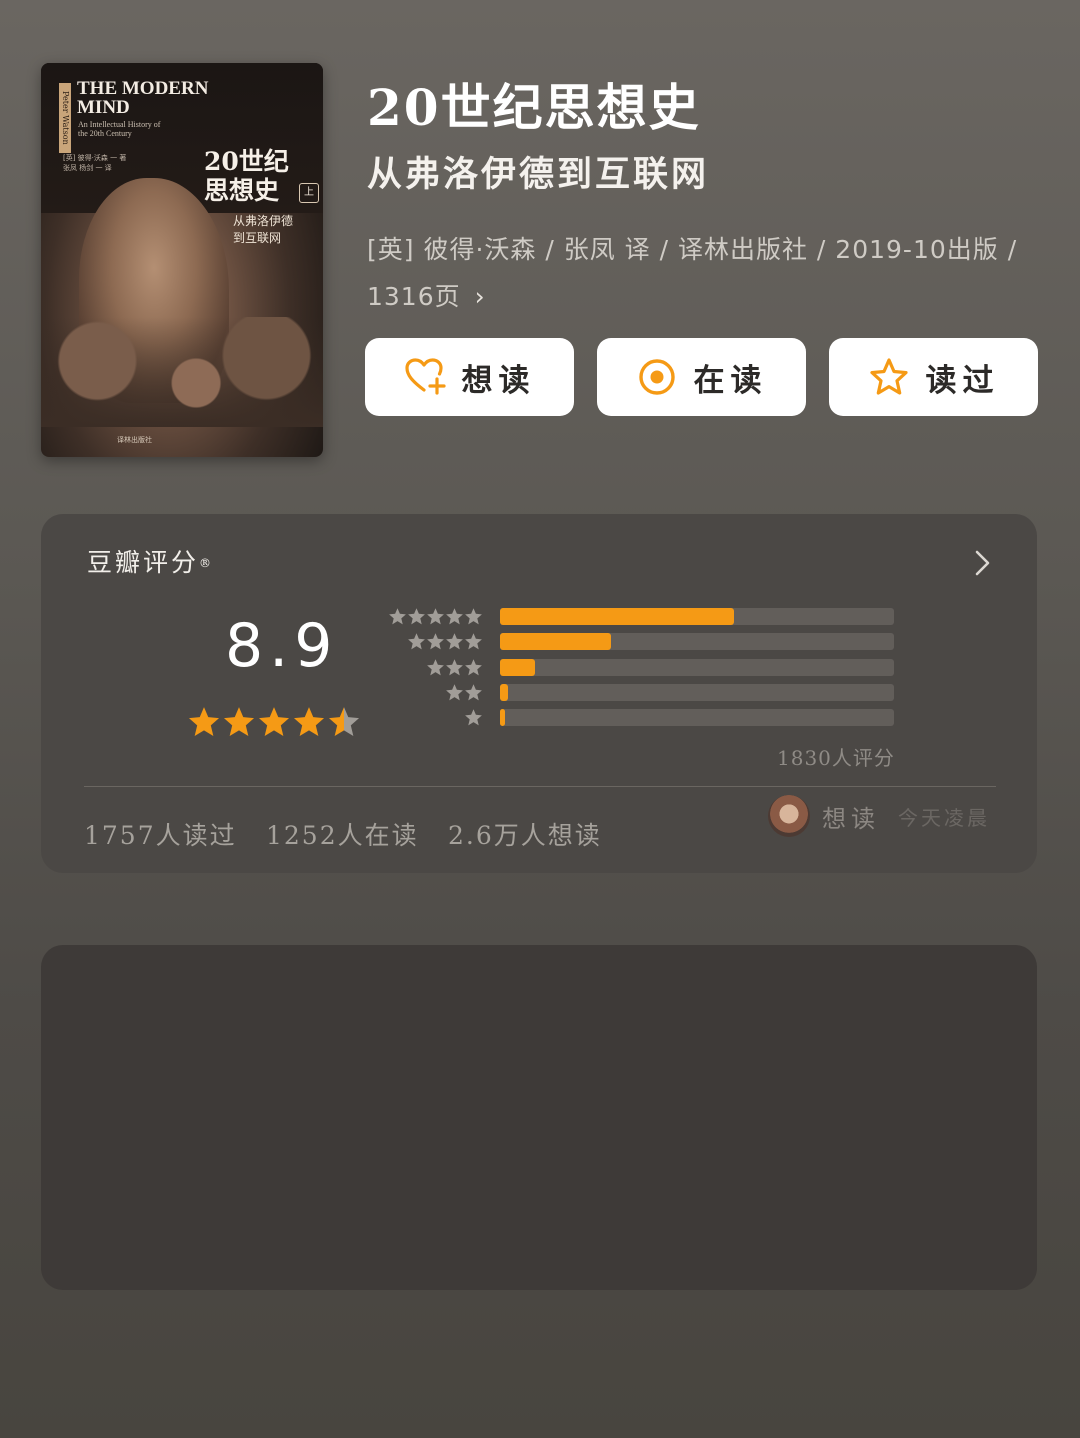 The image size is (1080, 1438). What do you see at coordinates (309, 193) in the screenshot?
I see `cover-volume-badge: 上` at bounding box center [309, 193].